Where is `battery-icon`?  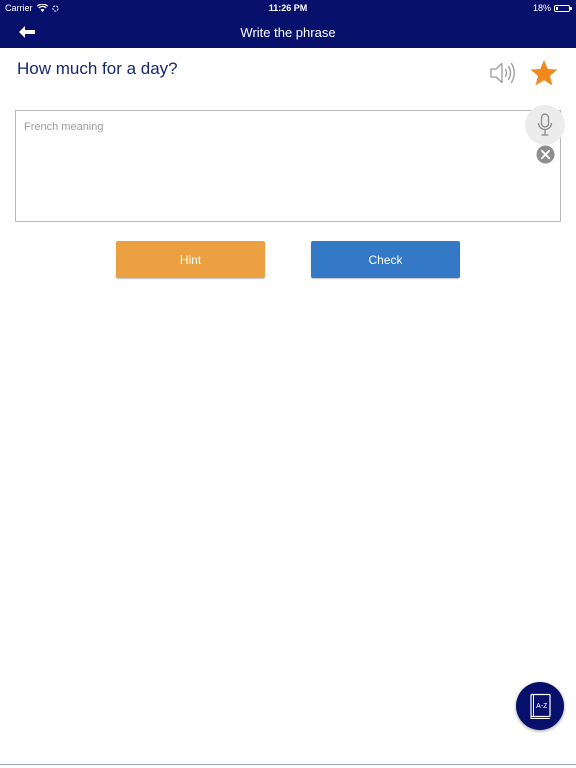
battery-icon is located at coordinates (563, 8).